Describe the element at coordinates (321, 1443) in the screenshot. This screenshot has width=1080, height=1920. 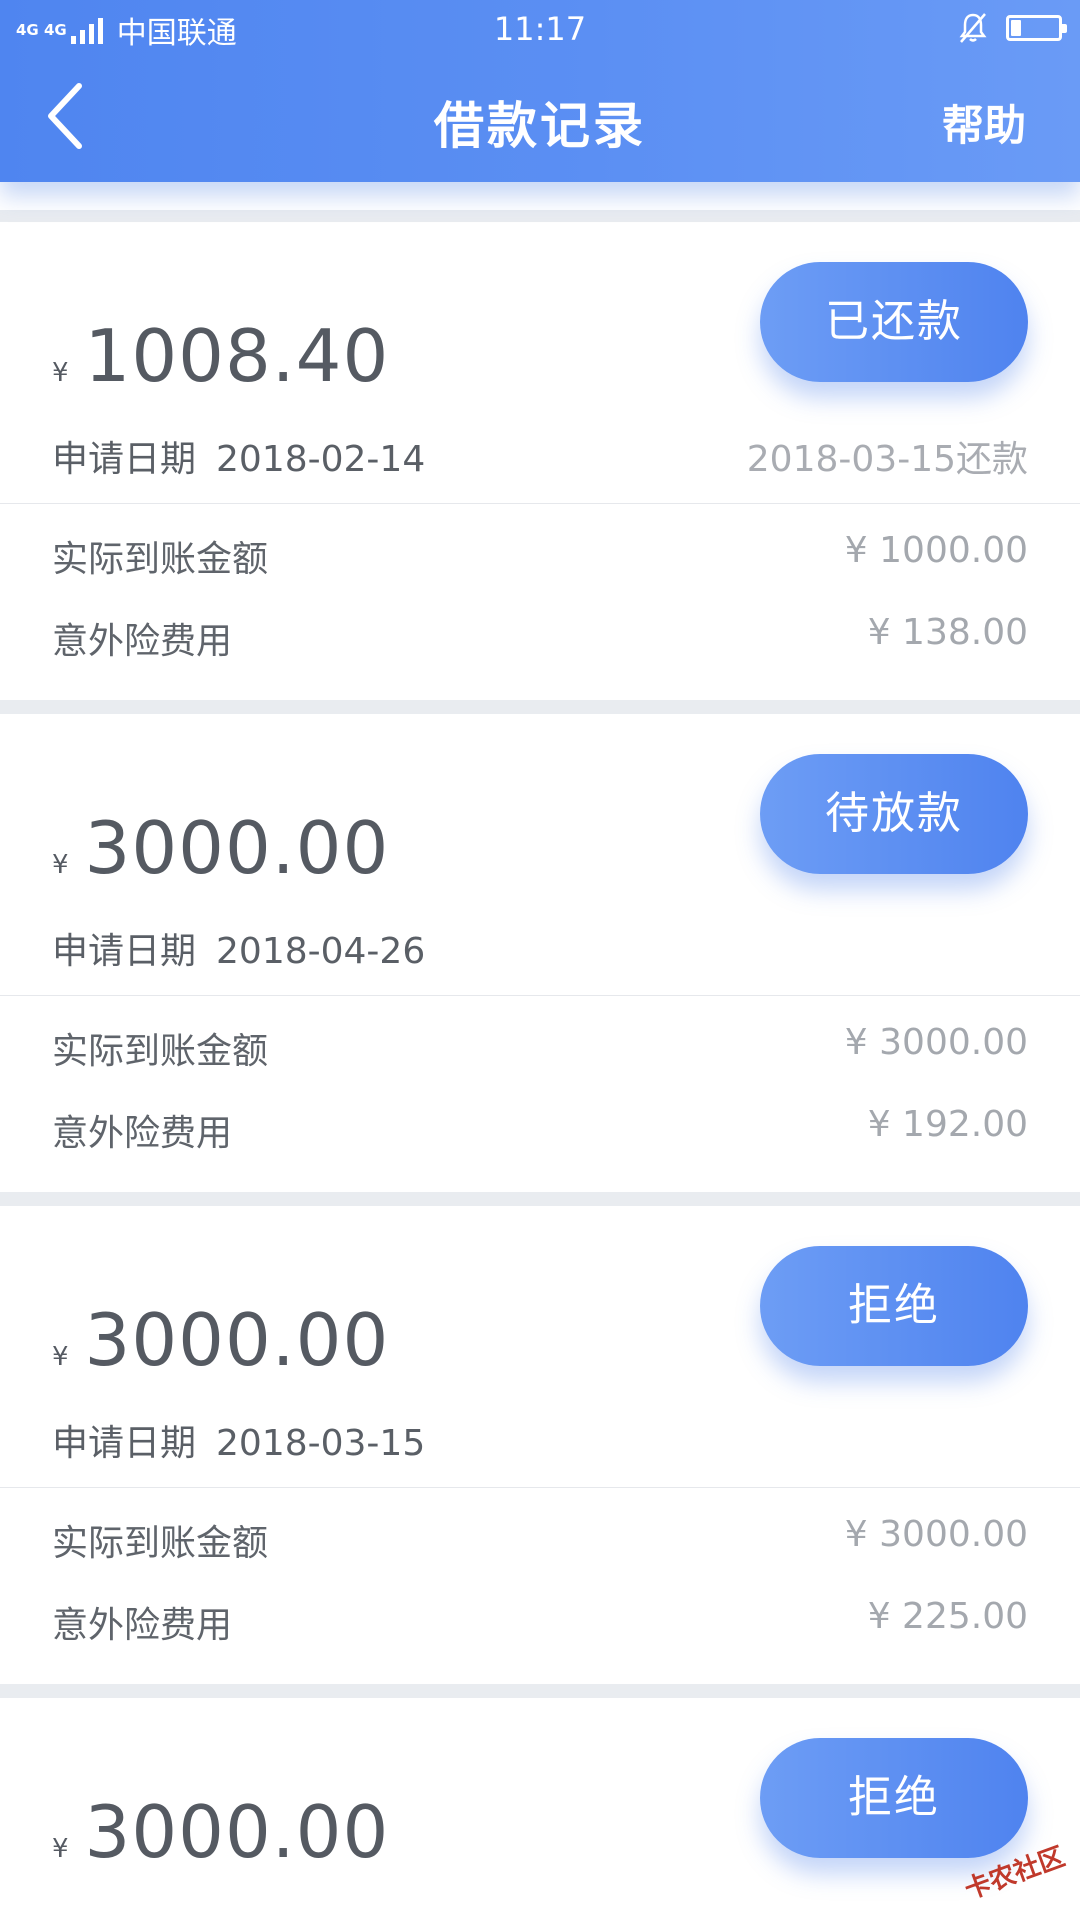
I see `apply-date-value: 2018-03-15` at that location.